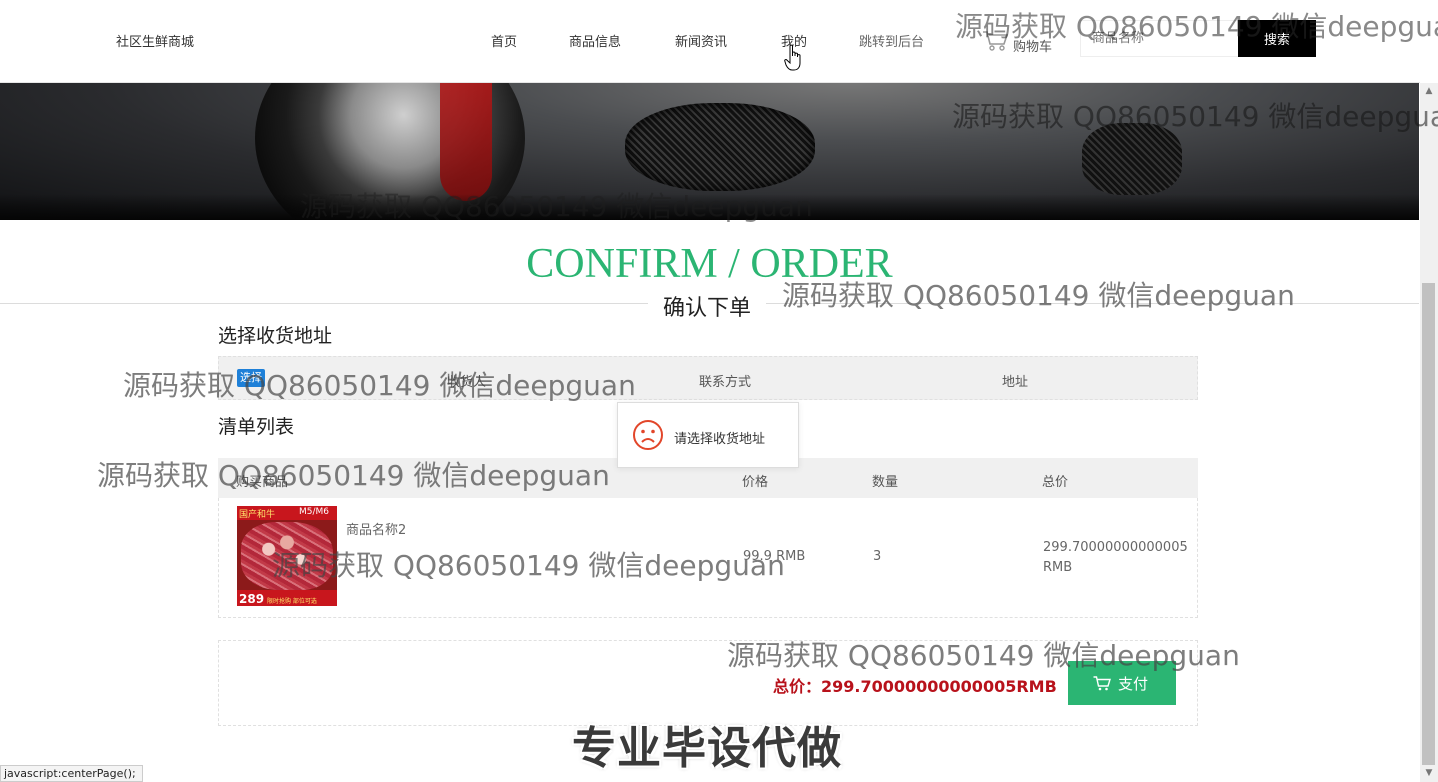 The image size is (1438, 782). What do you see at coordinates (1055, 482) in the screenshot?
I see `col-total: 总价` at bounding box center [1055, 482].